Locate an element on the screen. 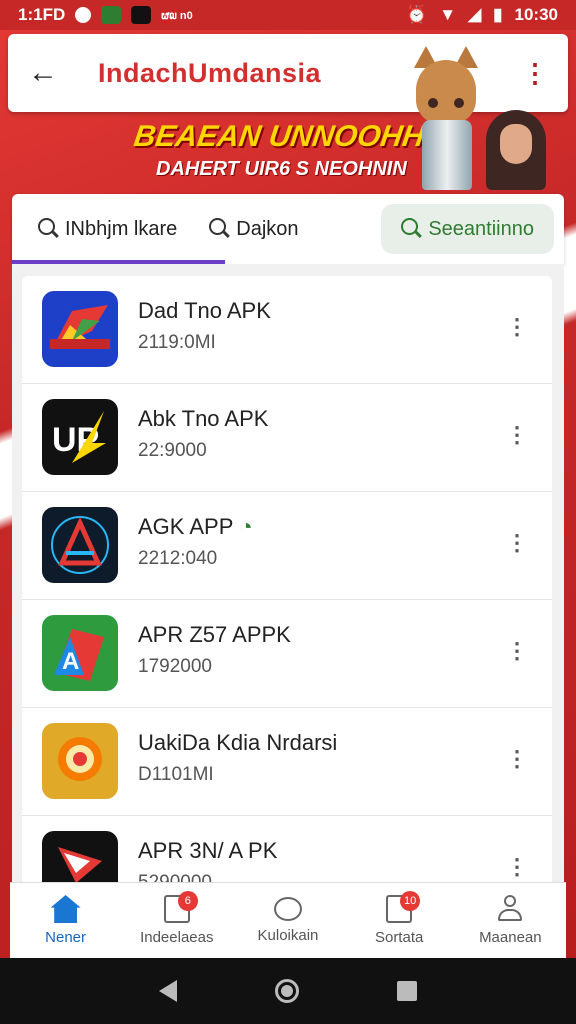  app-icon-dad-tno is located at coordinates (80, 329).